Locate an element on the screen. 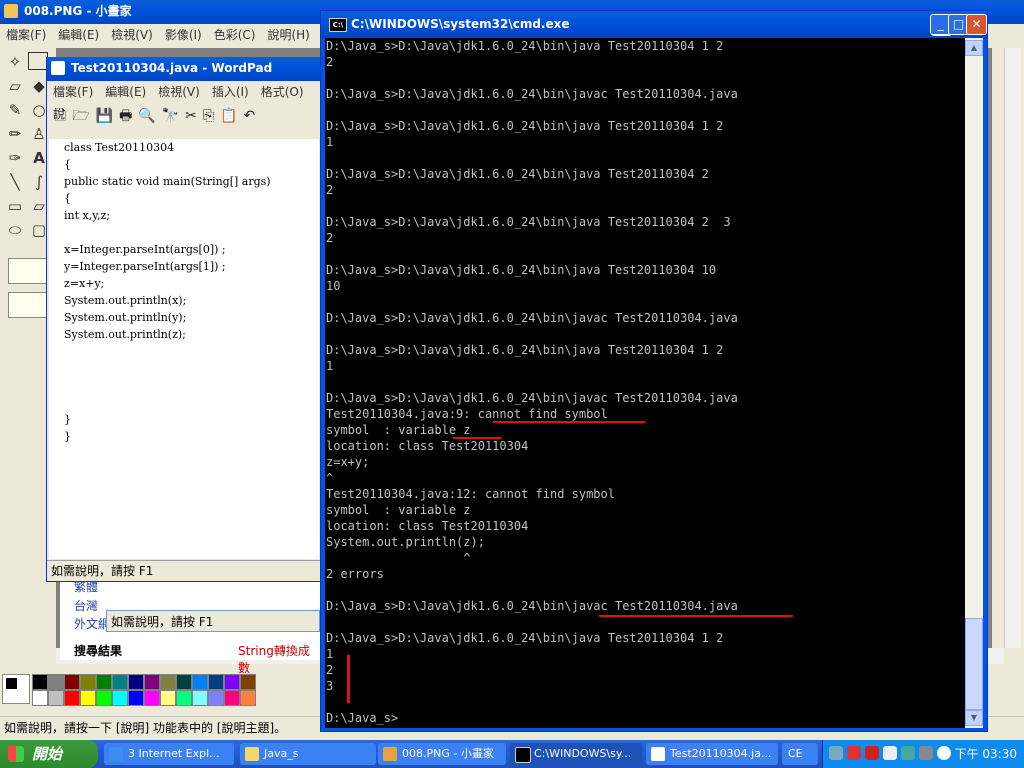  scroll-up-icon: ▲ is located at coordinates (974, 48).